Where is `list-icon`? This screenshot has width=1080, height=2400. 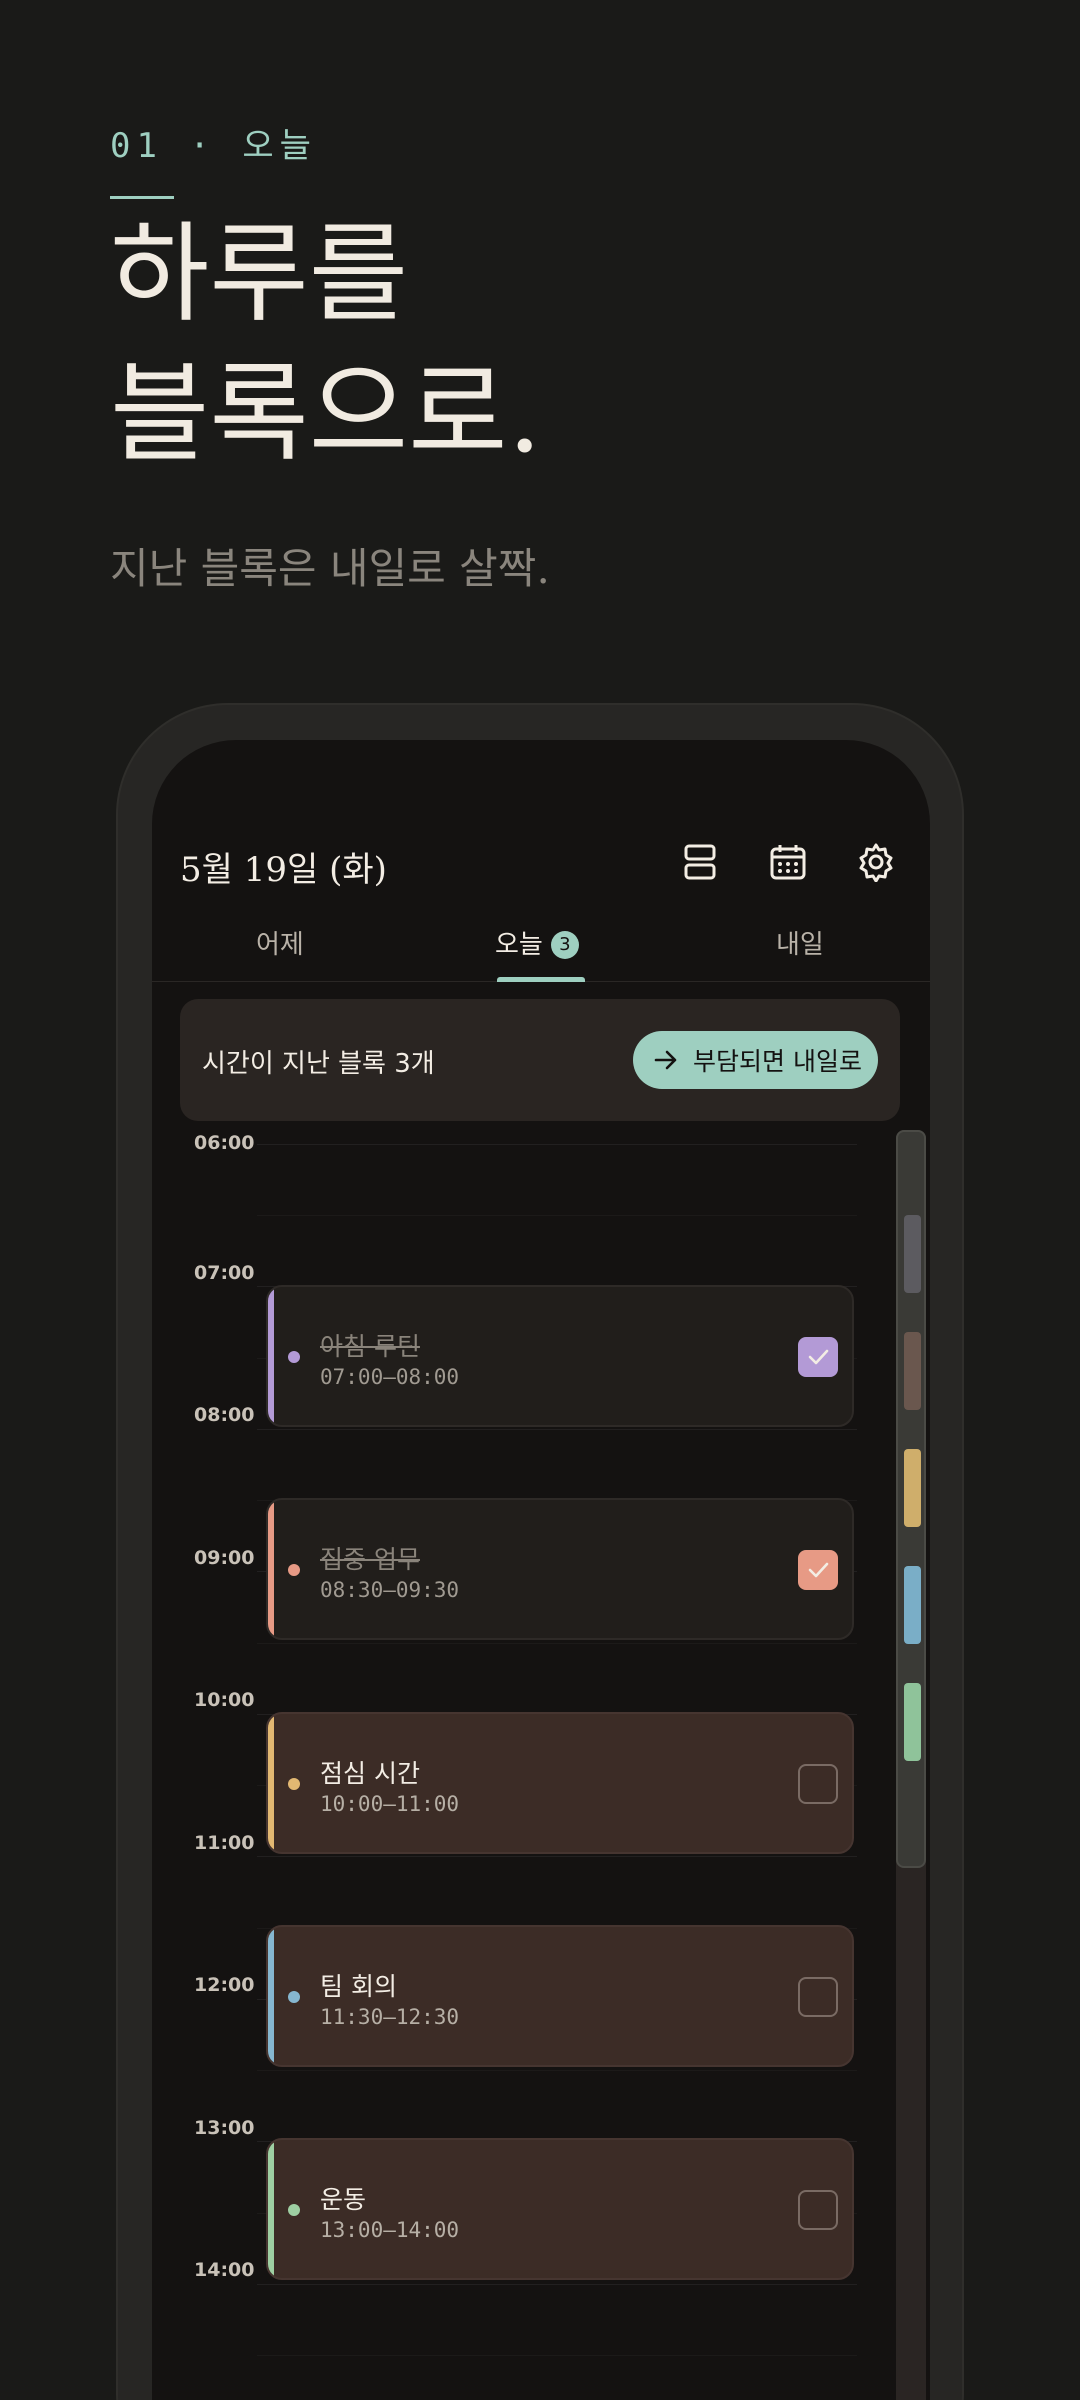 list-icon is located at coordinates (700, 862).